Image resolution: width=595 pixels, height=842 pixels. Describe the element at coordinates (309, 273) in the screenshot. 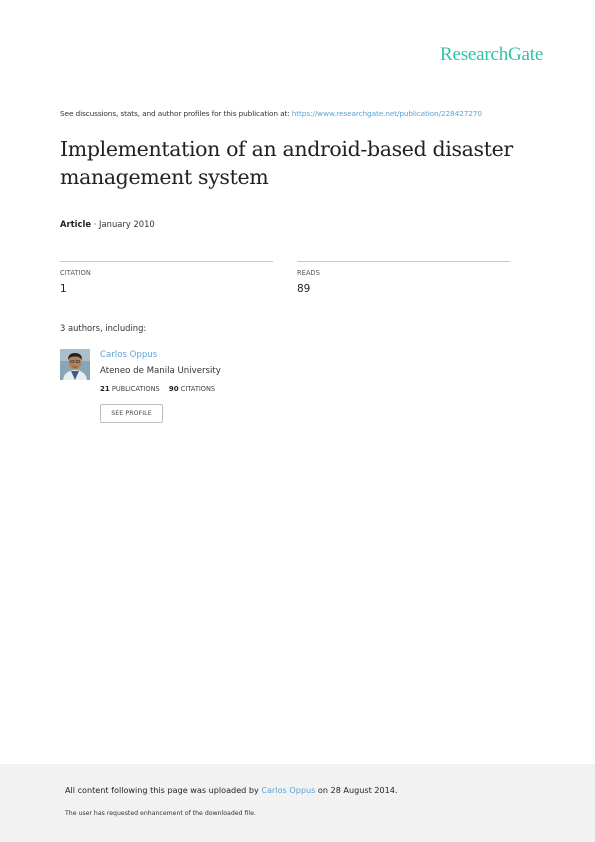

I see `reads-label: READS` at that location.